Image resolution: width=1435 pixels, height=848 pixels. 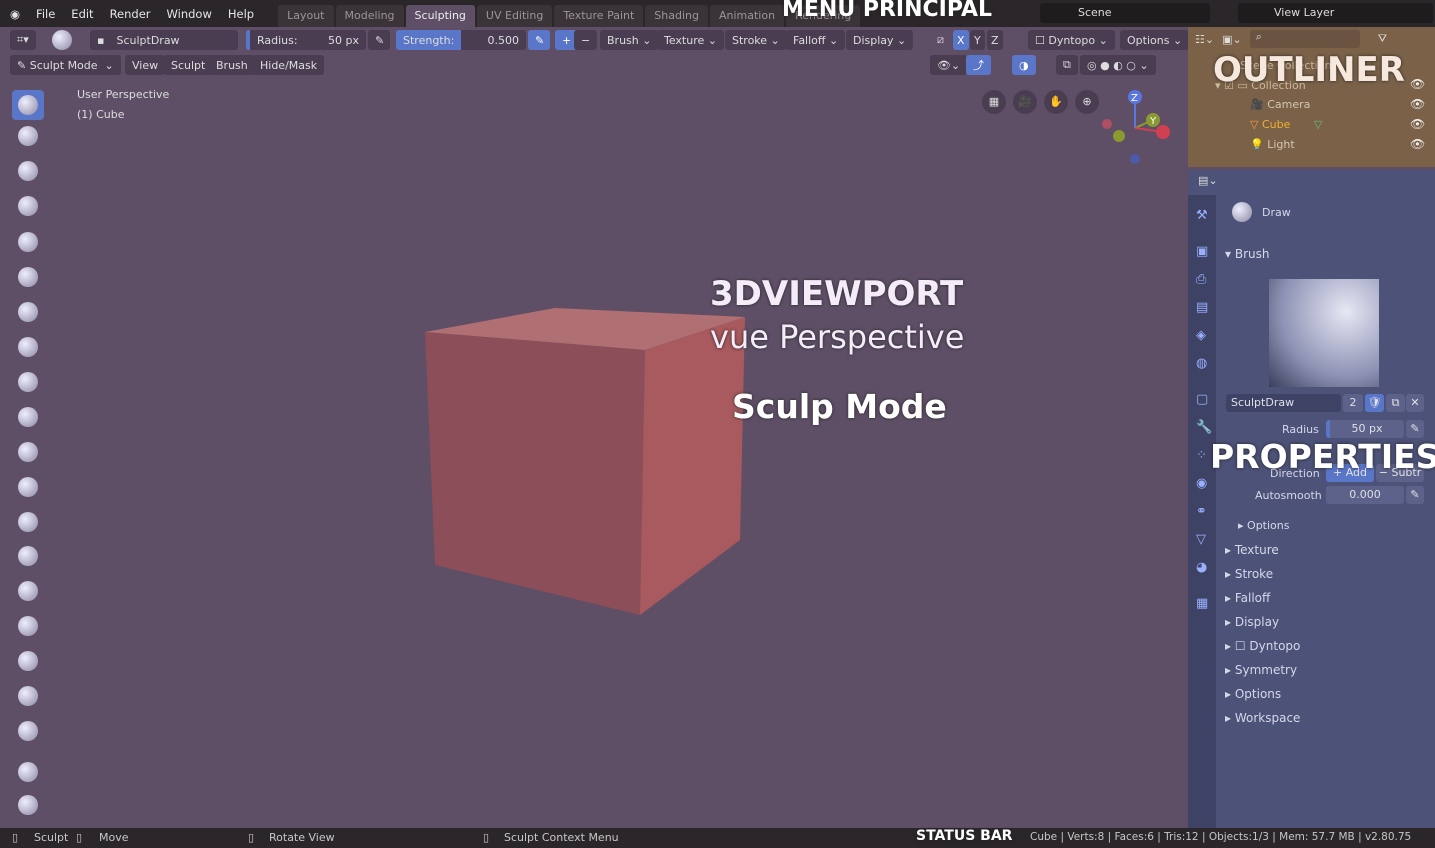 I want to click on tab-animation: Animation, so click(x=747, y=16).